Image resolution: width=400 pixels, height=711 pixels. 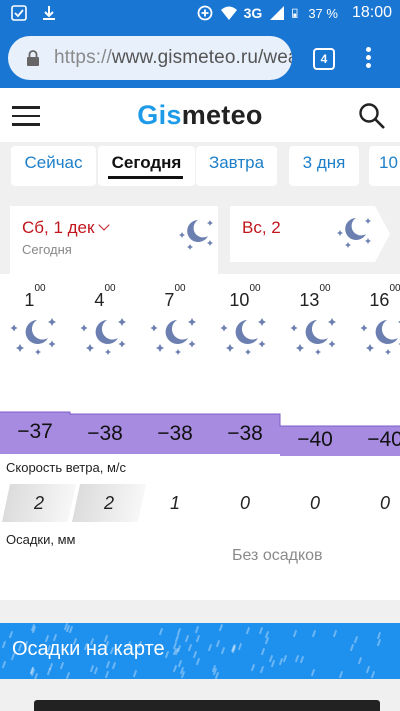 What do you see at coordinates (145, 177) in the screenshot?
I see `active-tab-underline` at bounding box center [145, 177].